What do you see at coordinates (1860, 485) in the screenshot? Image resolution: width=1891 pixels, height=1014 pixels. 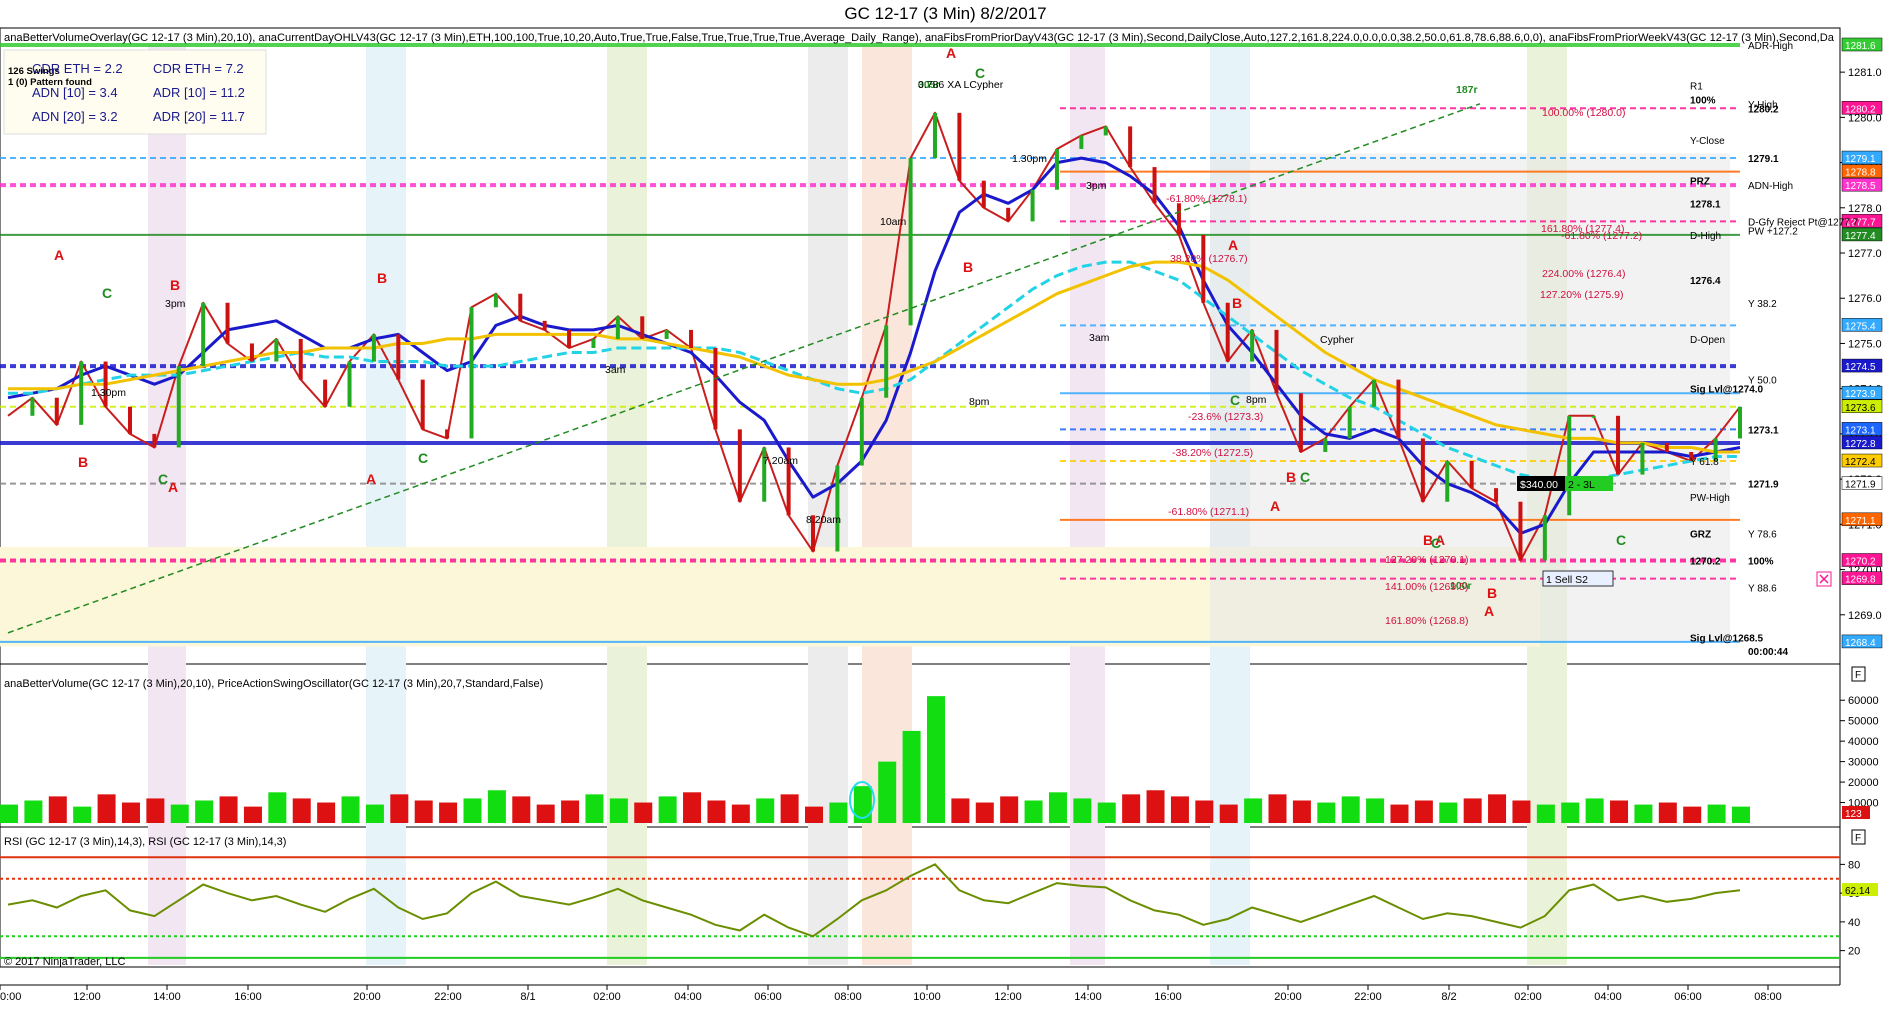 I see `price-tag-label: 1271.9` at bounding box center [1860, 485].